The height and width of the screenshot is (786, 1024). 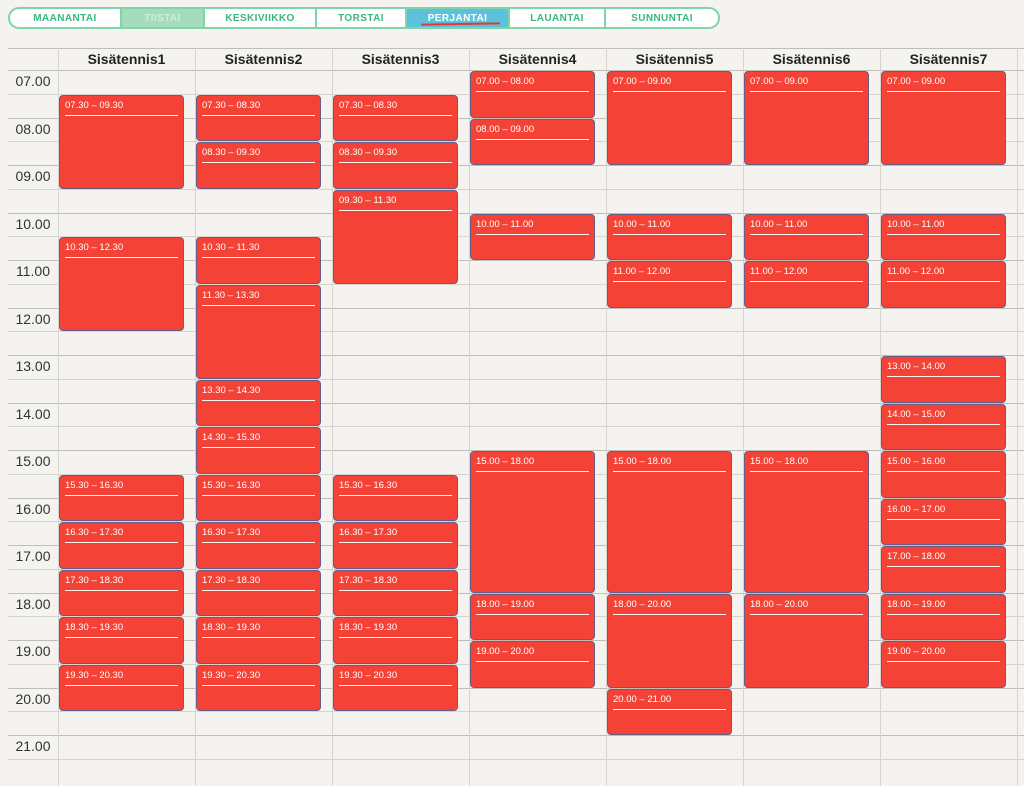 What do you see at coordinates (400, 59) in the screenshot?
I see `court-header: Sisätennis3` at bounding box center [400, 59].